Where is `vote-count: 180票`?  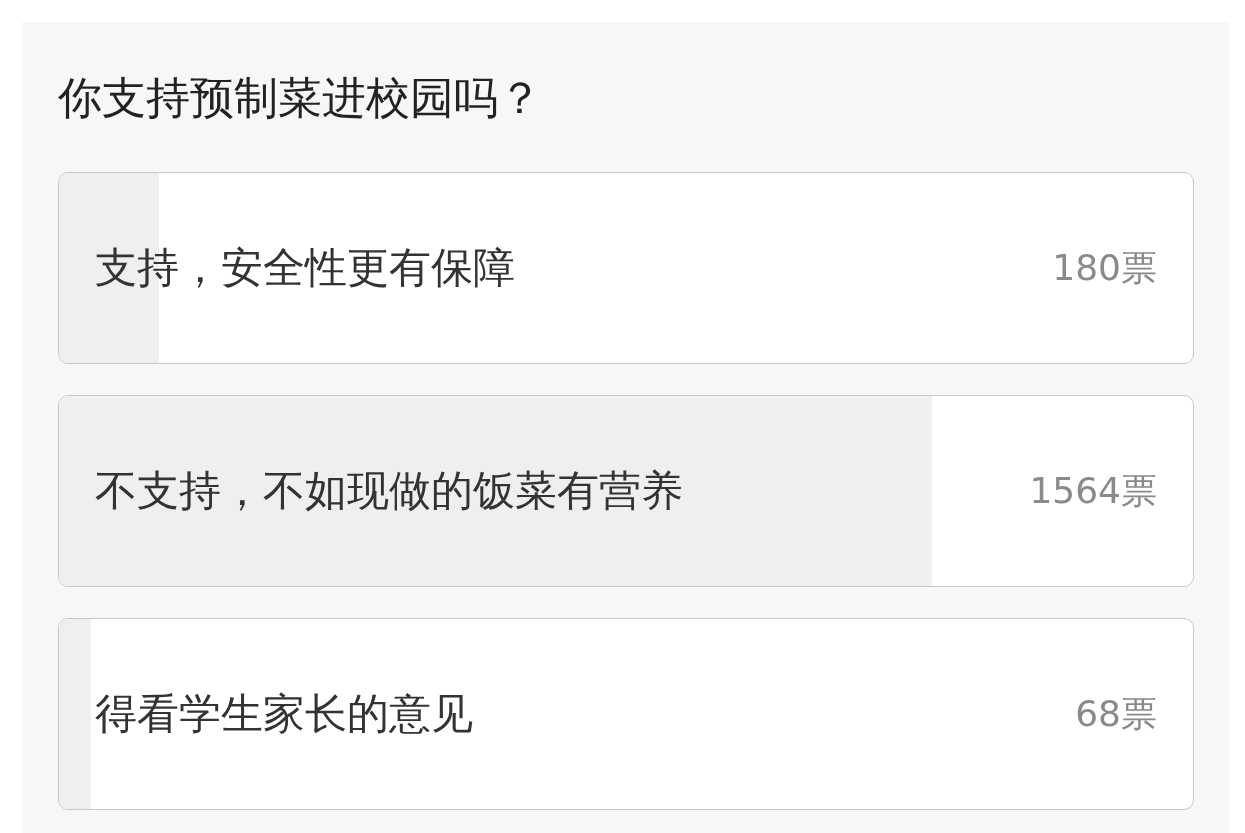 vote-count: 180票 is located at coordinates (1104, 267).